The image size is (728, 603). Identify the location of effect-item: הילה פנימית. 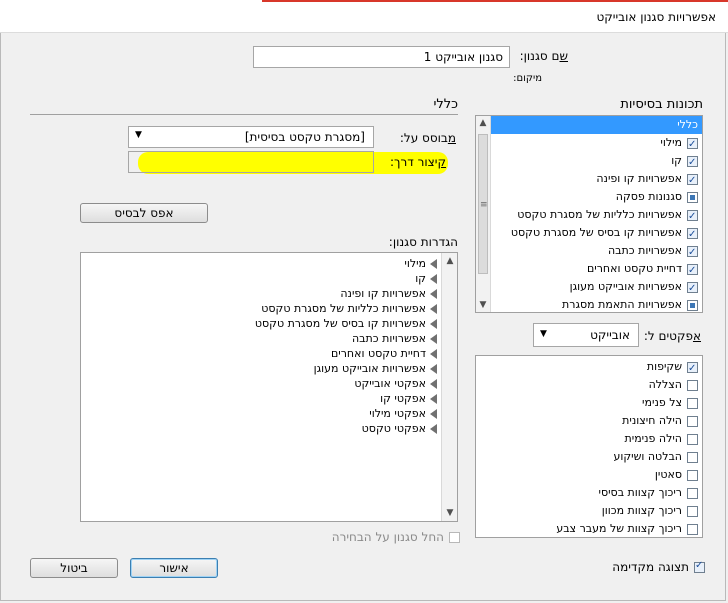
(661, 439).